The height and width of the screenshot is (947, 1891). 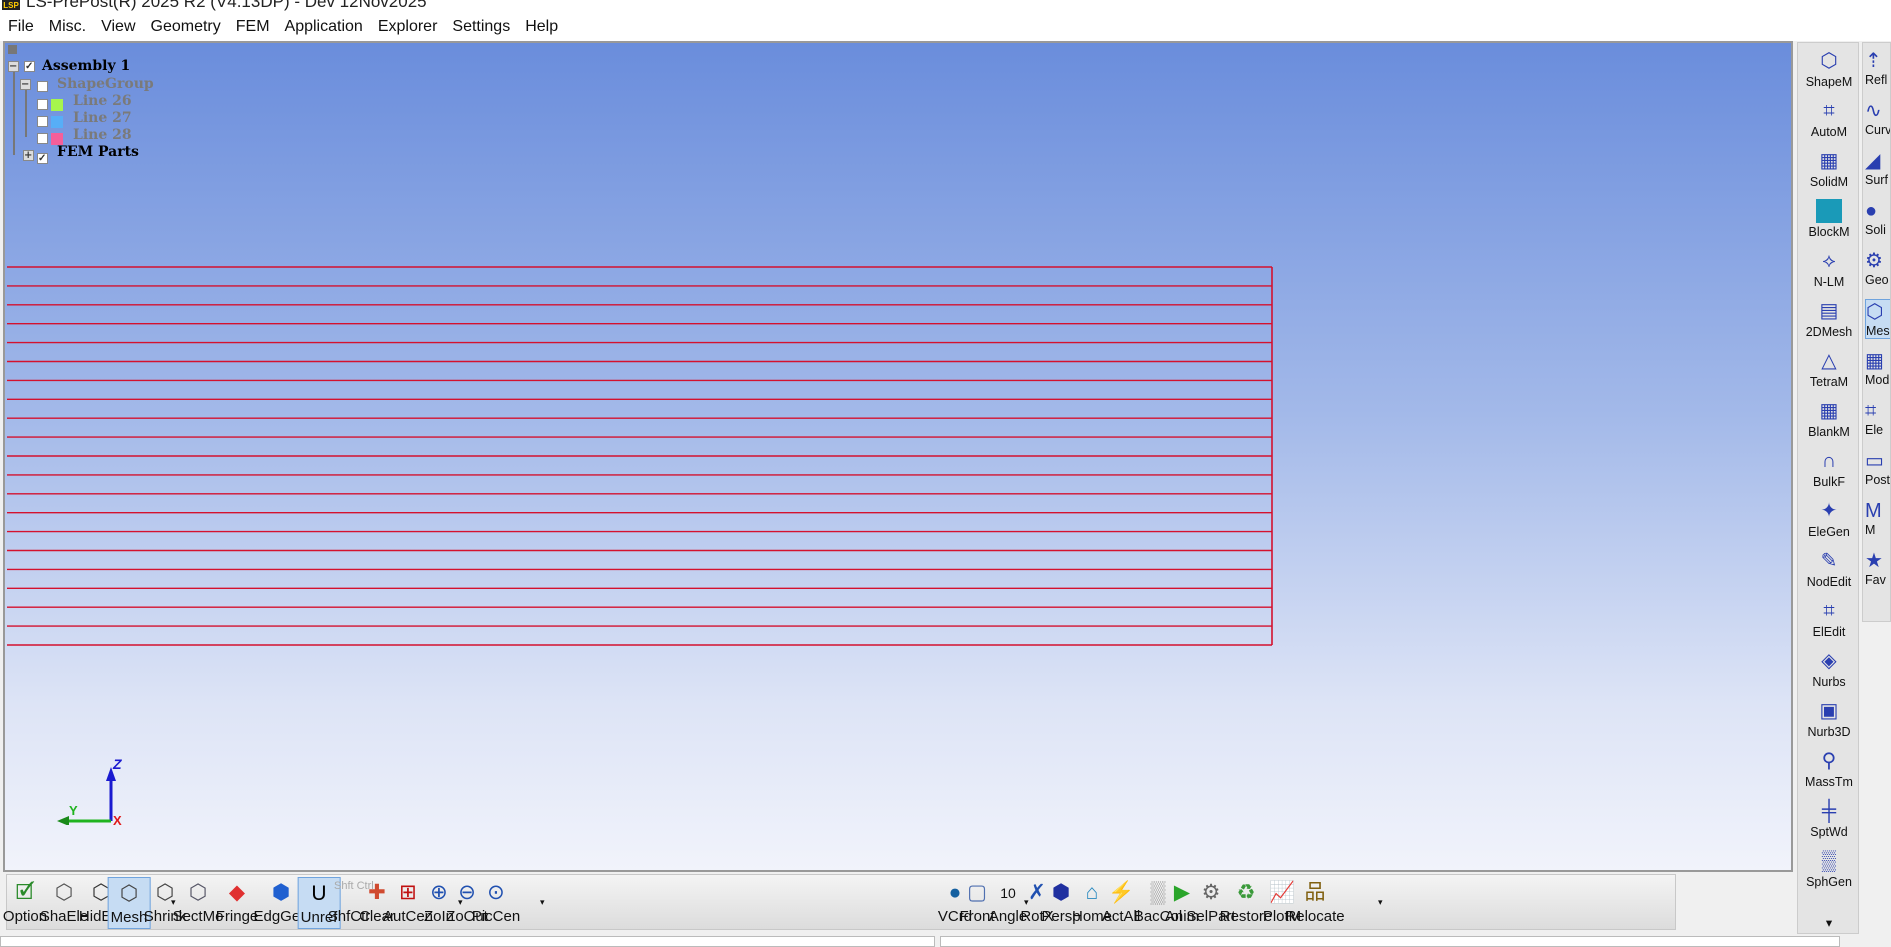 I want to click on tool-sptwd: ╪ SptWd, so click(x=1829, y=819).